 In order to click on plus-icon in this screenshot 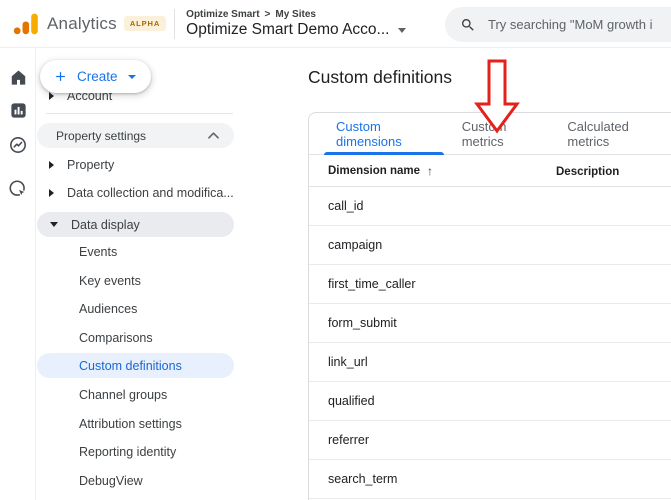, I will do `click(60, 76)`.